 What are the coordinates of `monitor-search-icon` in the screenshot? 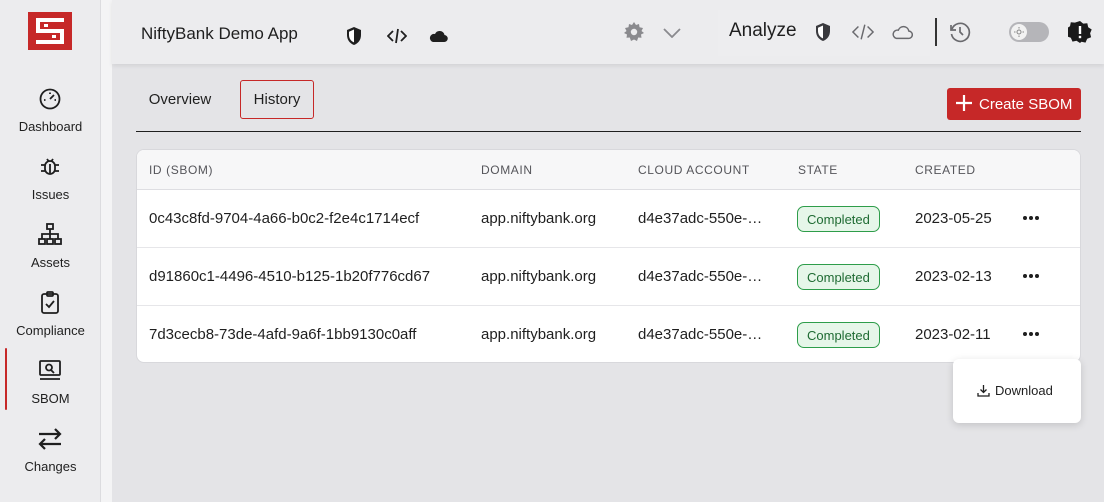 It's located at (50, 371).